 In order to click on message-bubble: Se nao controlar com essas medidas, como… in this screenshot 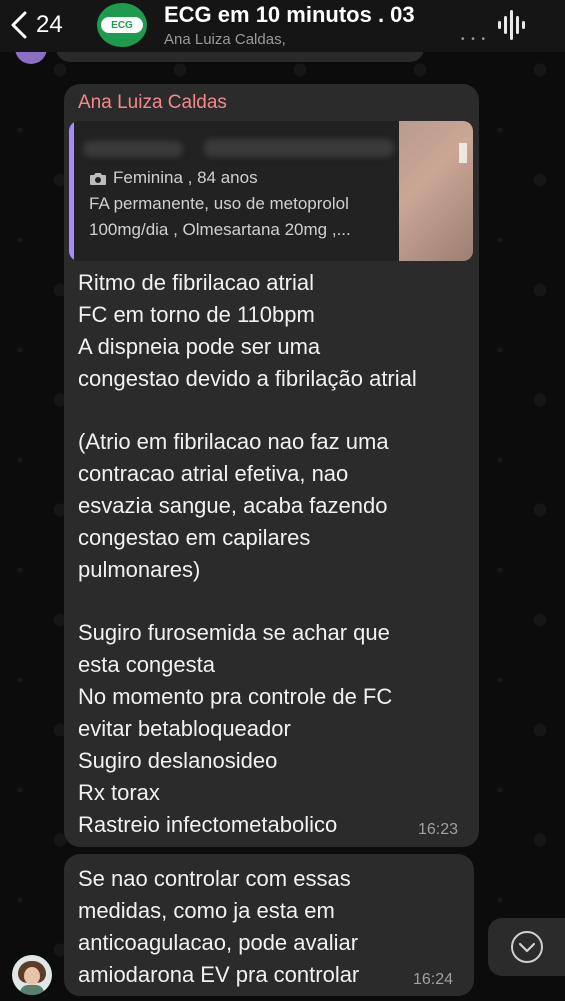, I will do `click(269, 925)`.